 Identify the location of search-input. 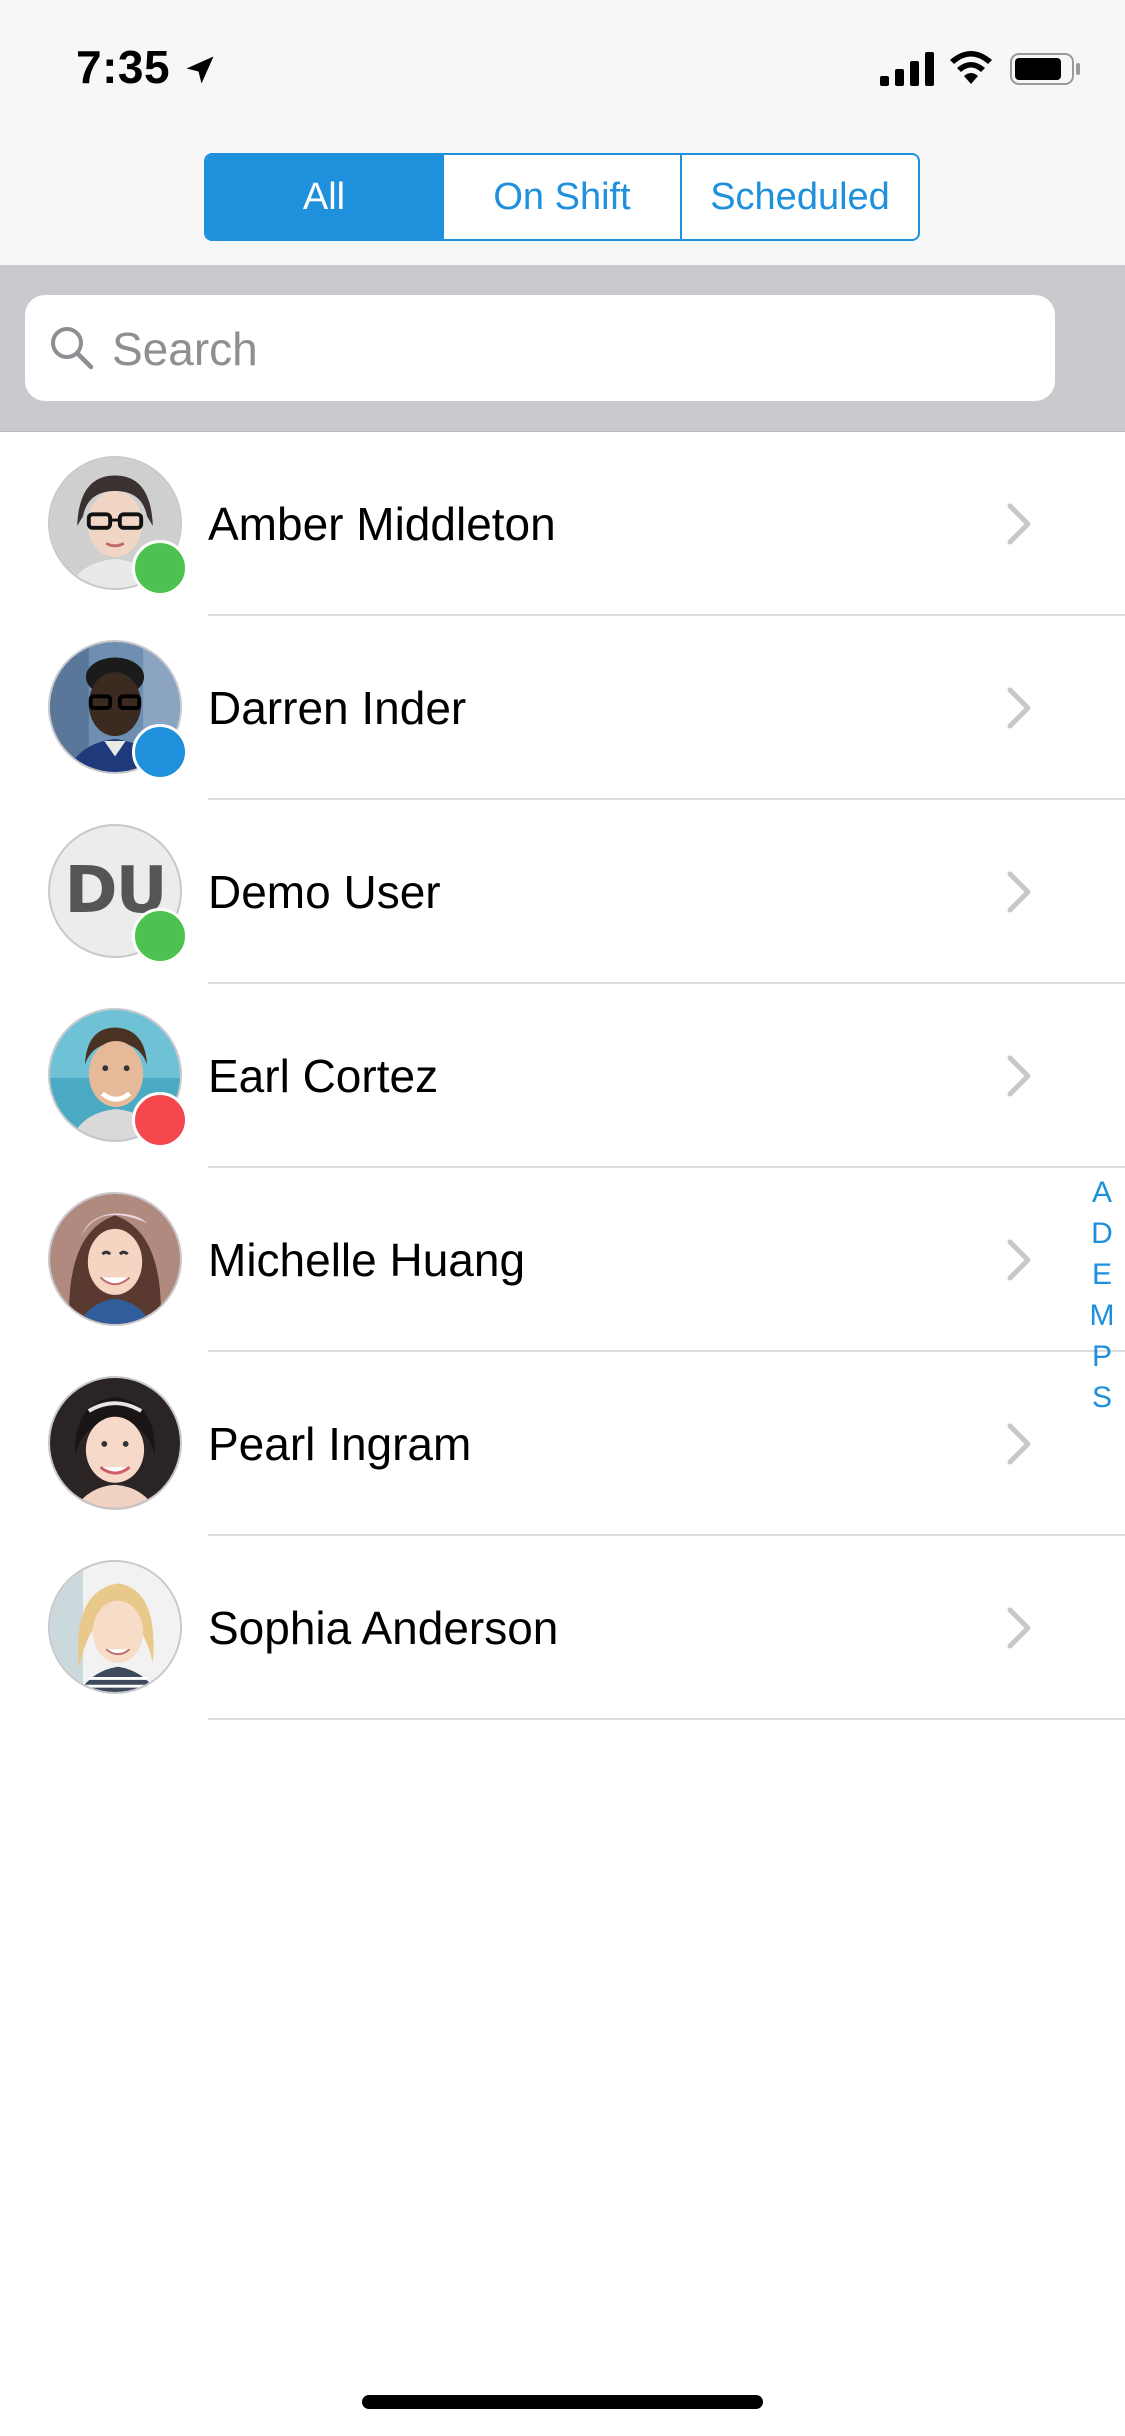
(572, 349).